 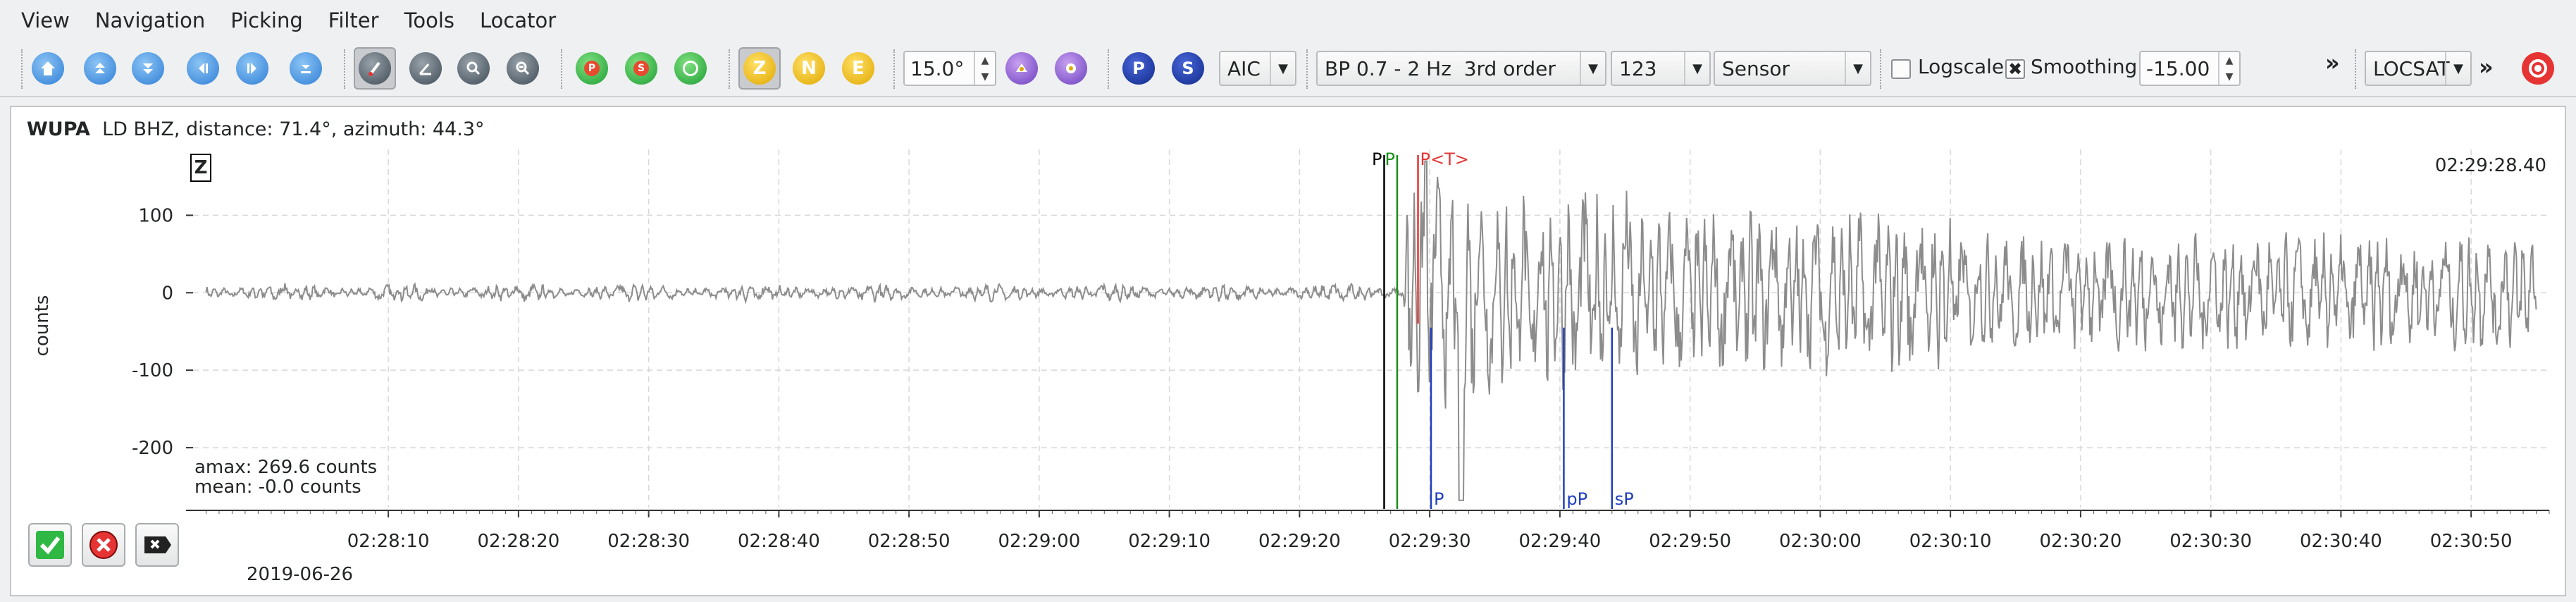 I want to click on scroll-down-button, so click(x=148, y=68).